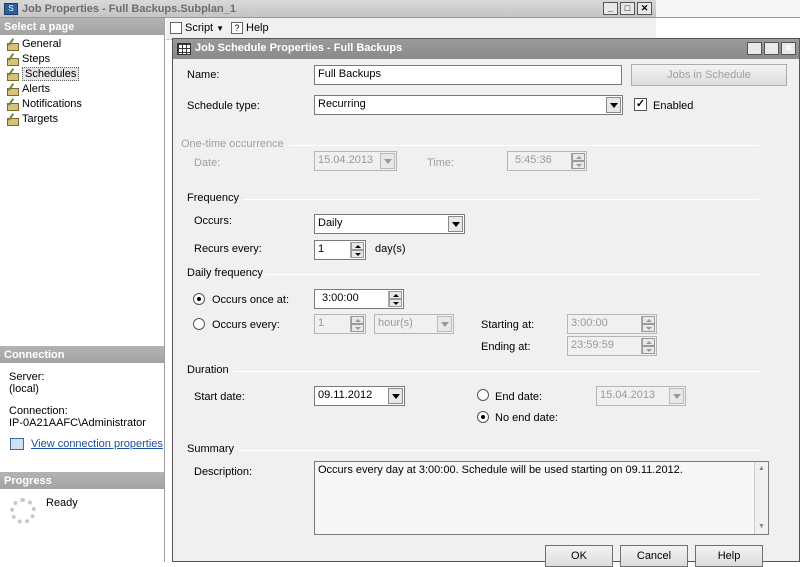 The image size is (800, 567). Describe the element at coordinates (42, 44) in the screenshot. I see `page-general-label: General` at that location.